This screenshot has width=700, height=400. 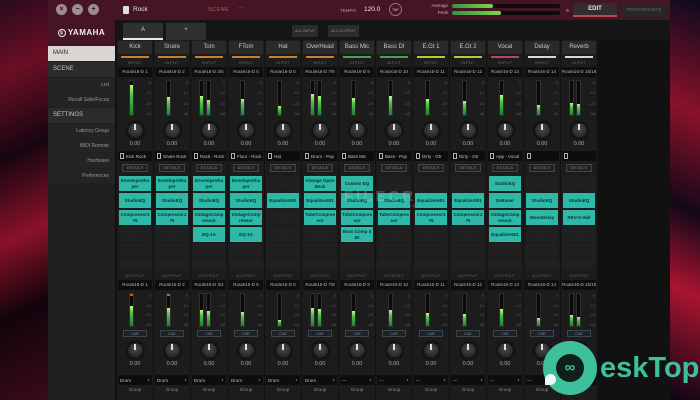 What do you see at coordinates (644, 10) in the screenshot?
I see `performance-tab: PERFORMANCE` at bounding box center [644, 10].